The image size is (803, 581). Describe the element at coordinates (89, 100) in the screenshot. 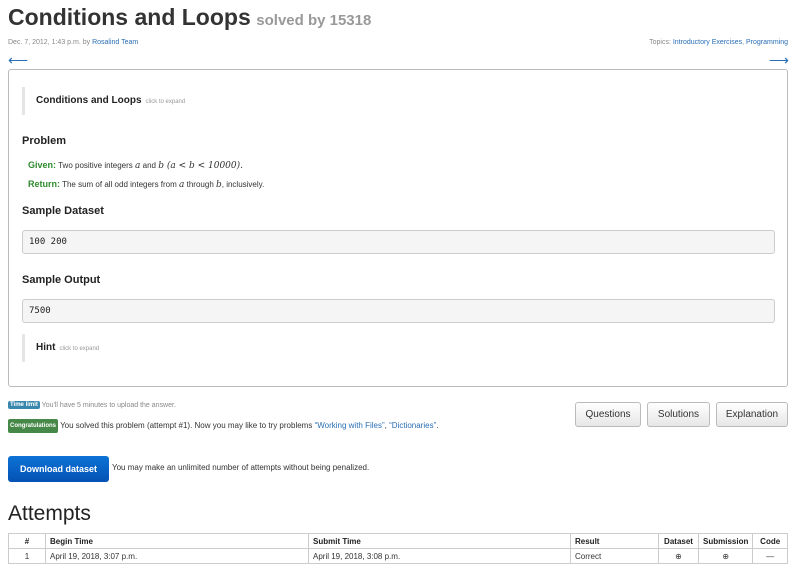

I see `intro-title: Conditions and Loops` at that location.